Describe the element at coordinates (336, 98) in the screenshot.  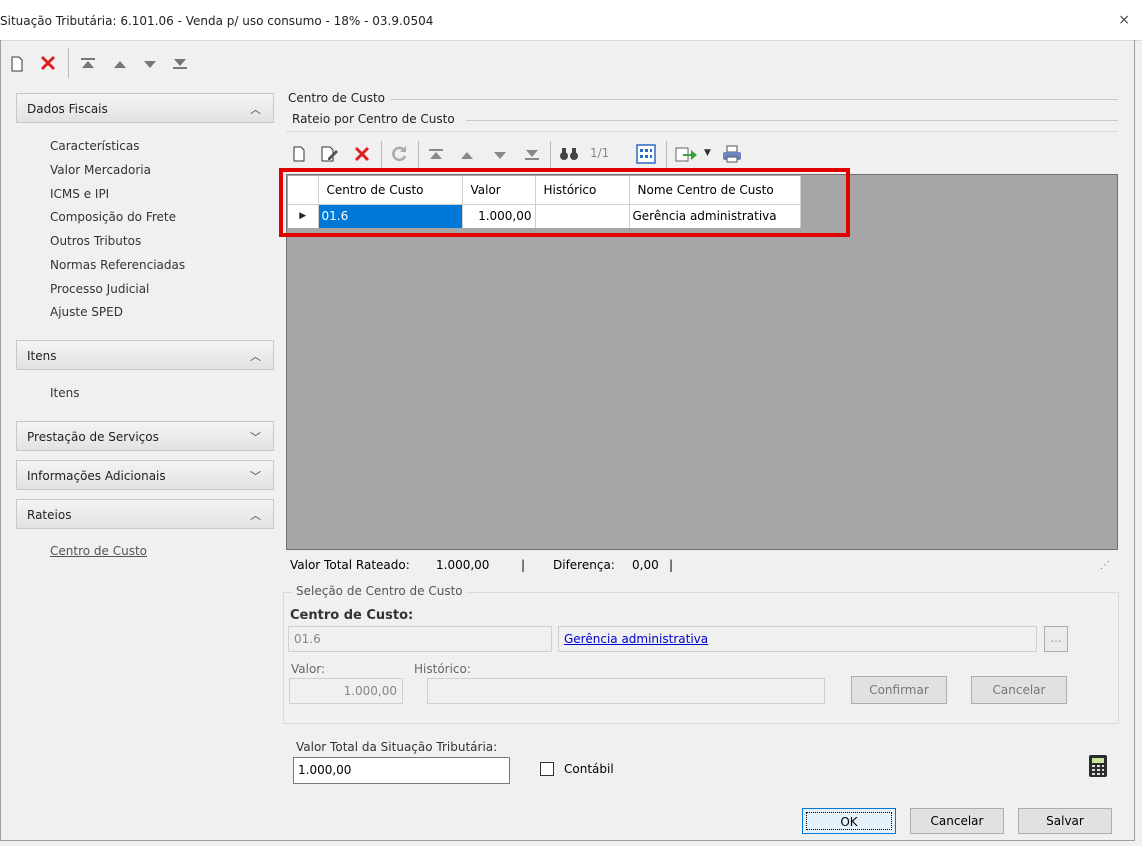
I see `group-title: Centro de Custo` at that location.